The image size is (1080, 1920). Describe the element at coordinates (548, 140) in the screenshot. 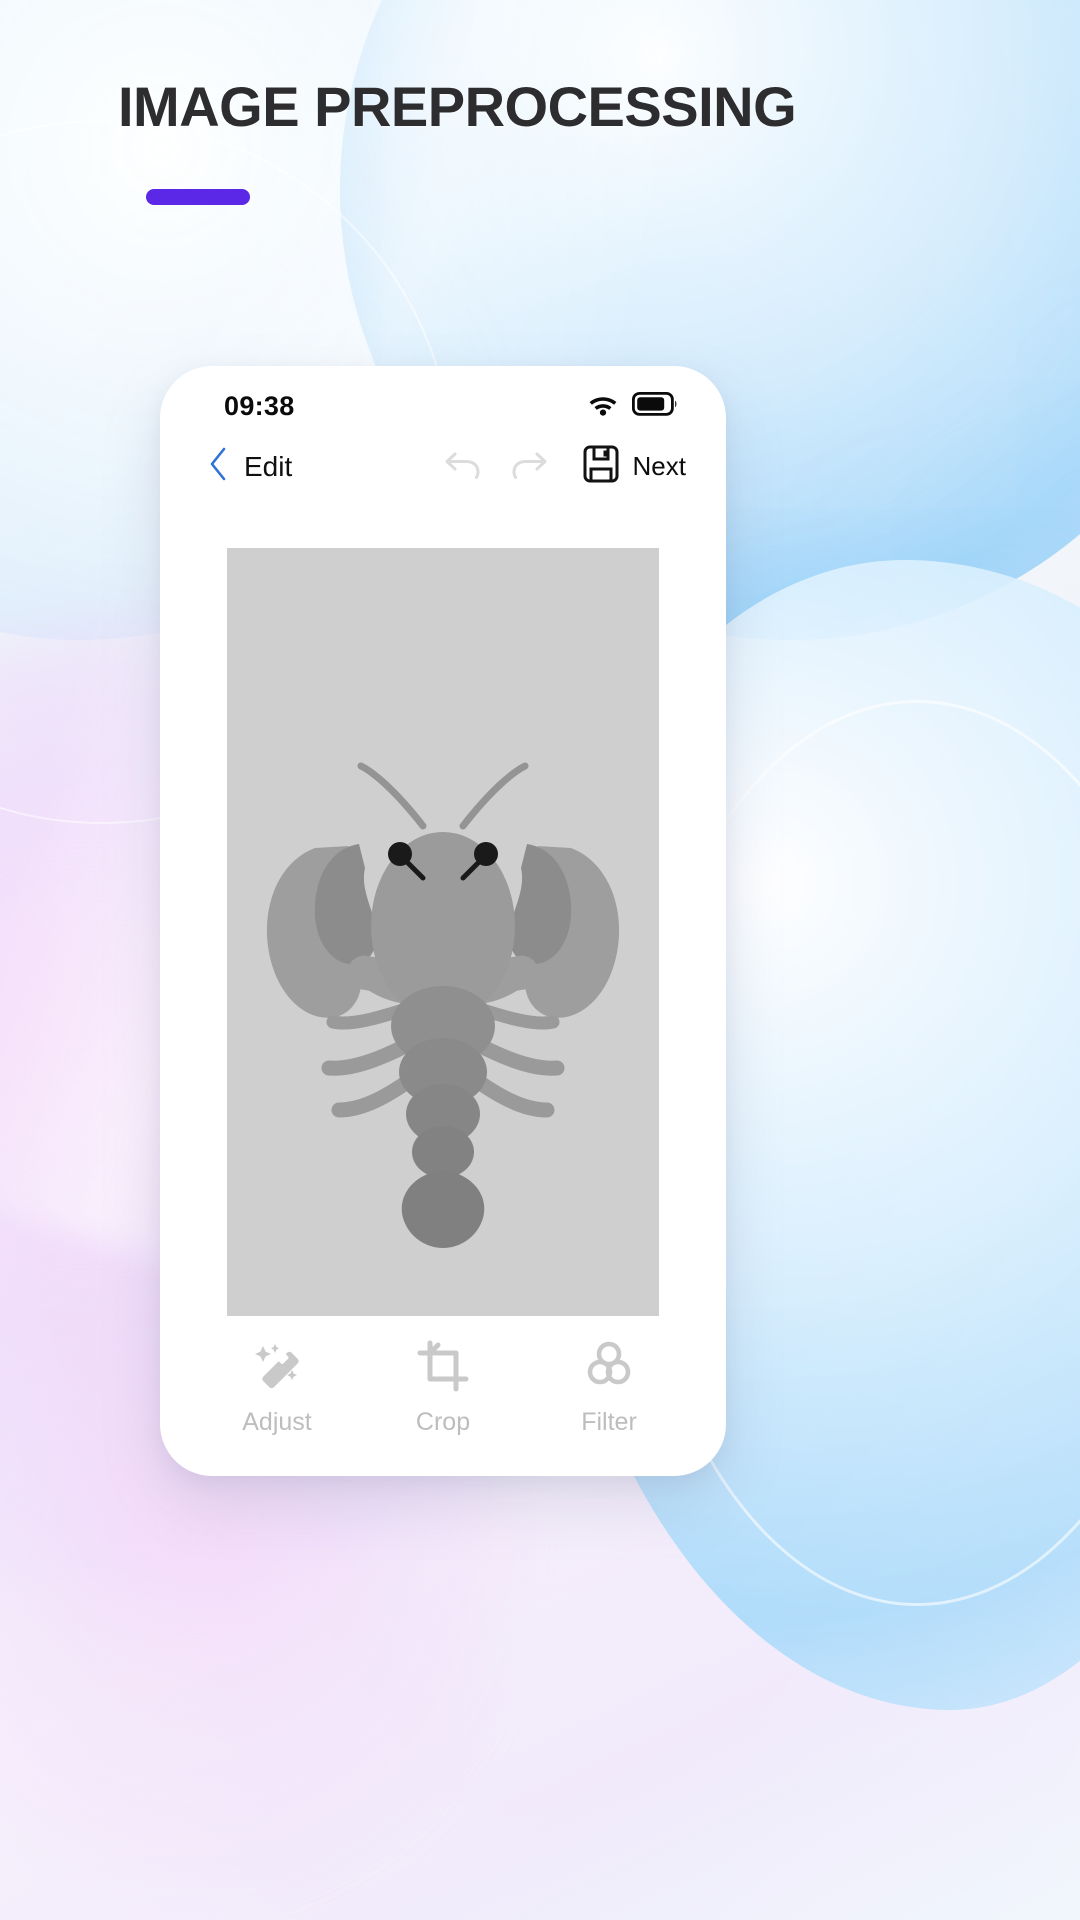

I see `headline-block: IMAGE PREPROCESSING` at that location.